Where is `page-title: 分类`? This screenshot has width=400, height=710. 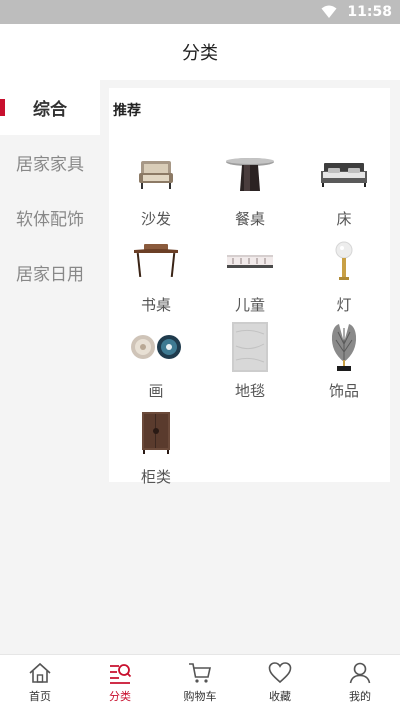 page-title: 分类 is located at coordinates (200, 53).